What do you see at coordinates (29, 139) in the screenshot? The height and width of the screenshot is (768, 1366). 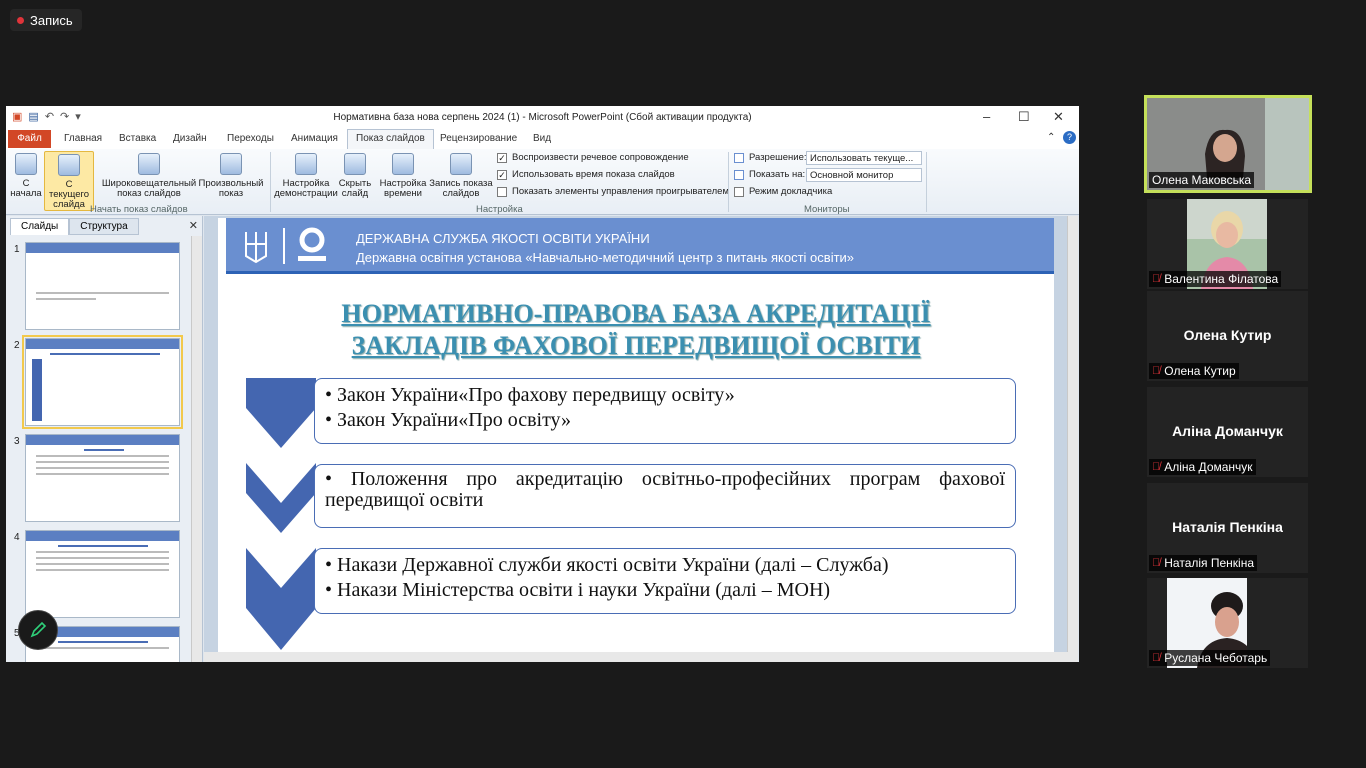 I see `tab-file: Файл` at bounding box center [29, 139].